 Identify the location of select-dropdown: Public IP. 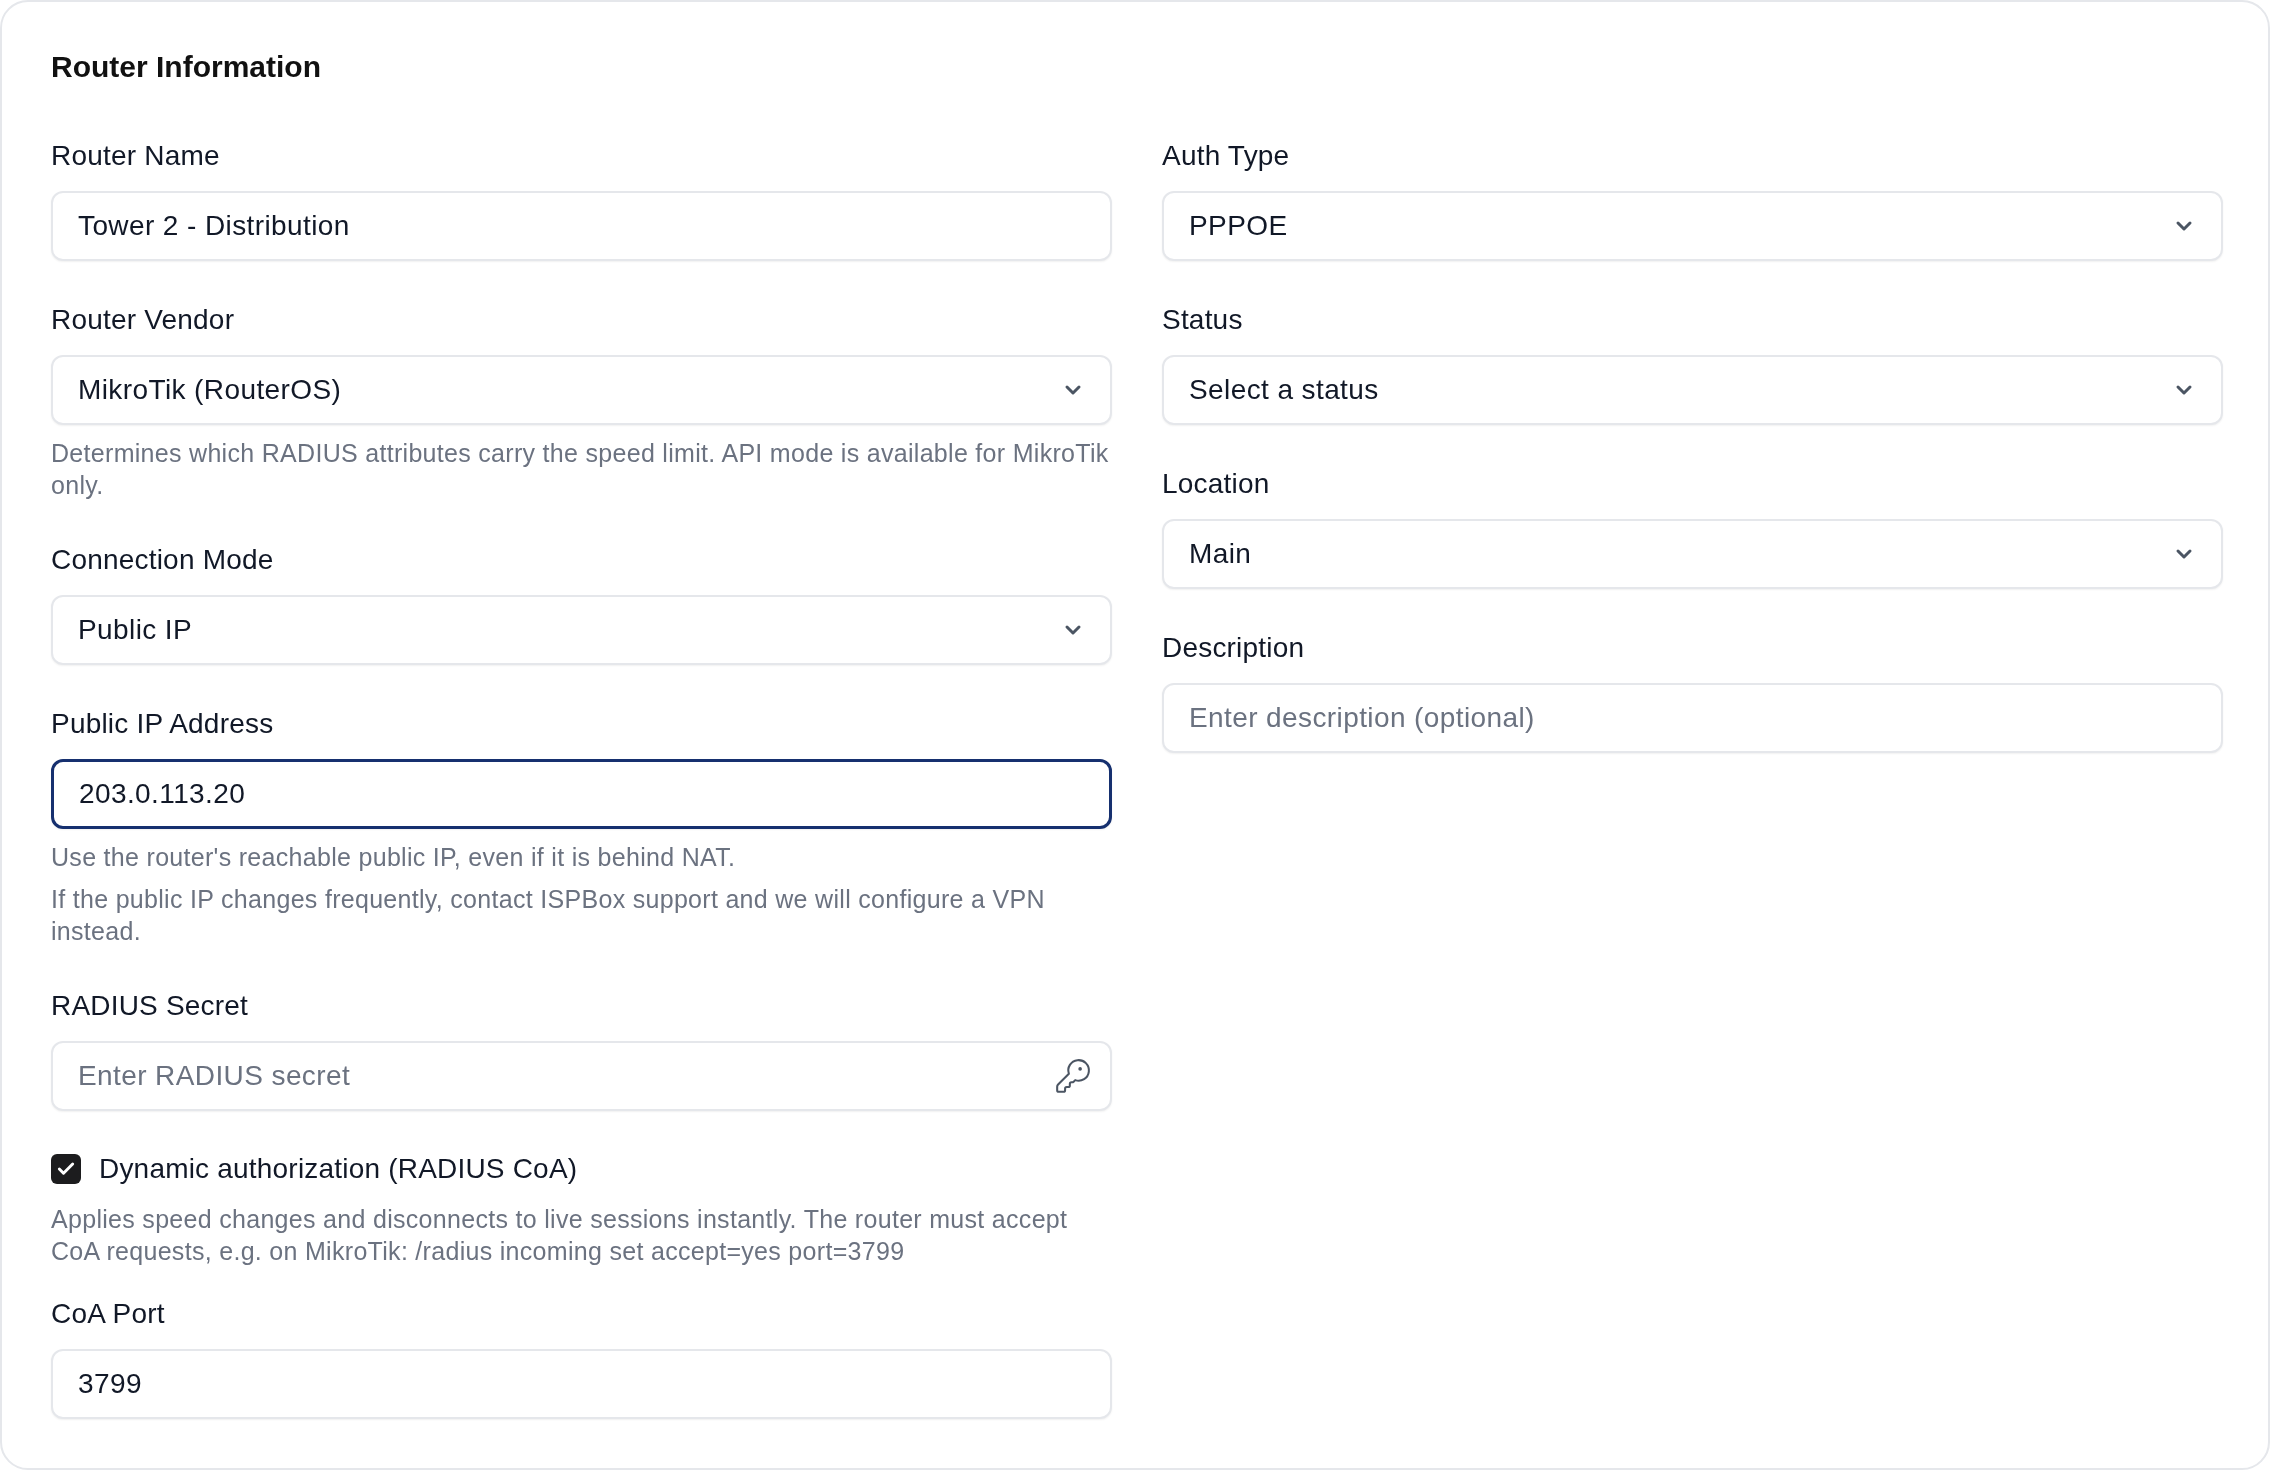
(581, 630).